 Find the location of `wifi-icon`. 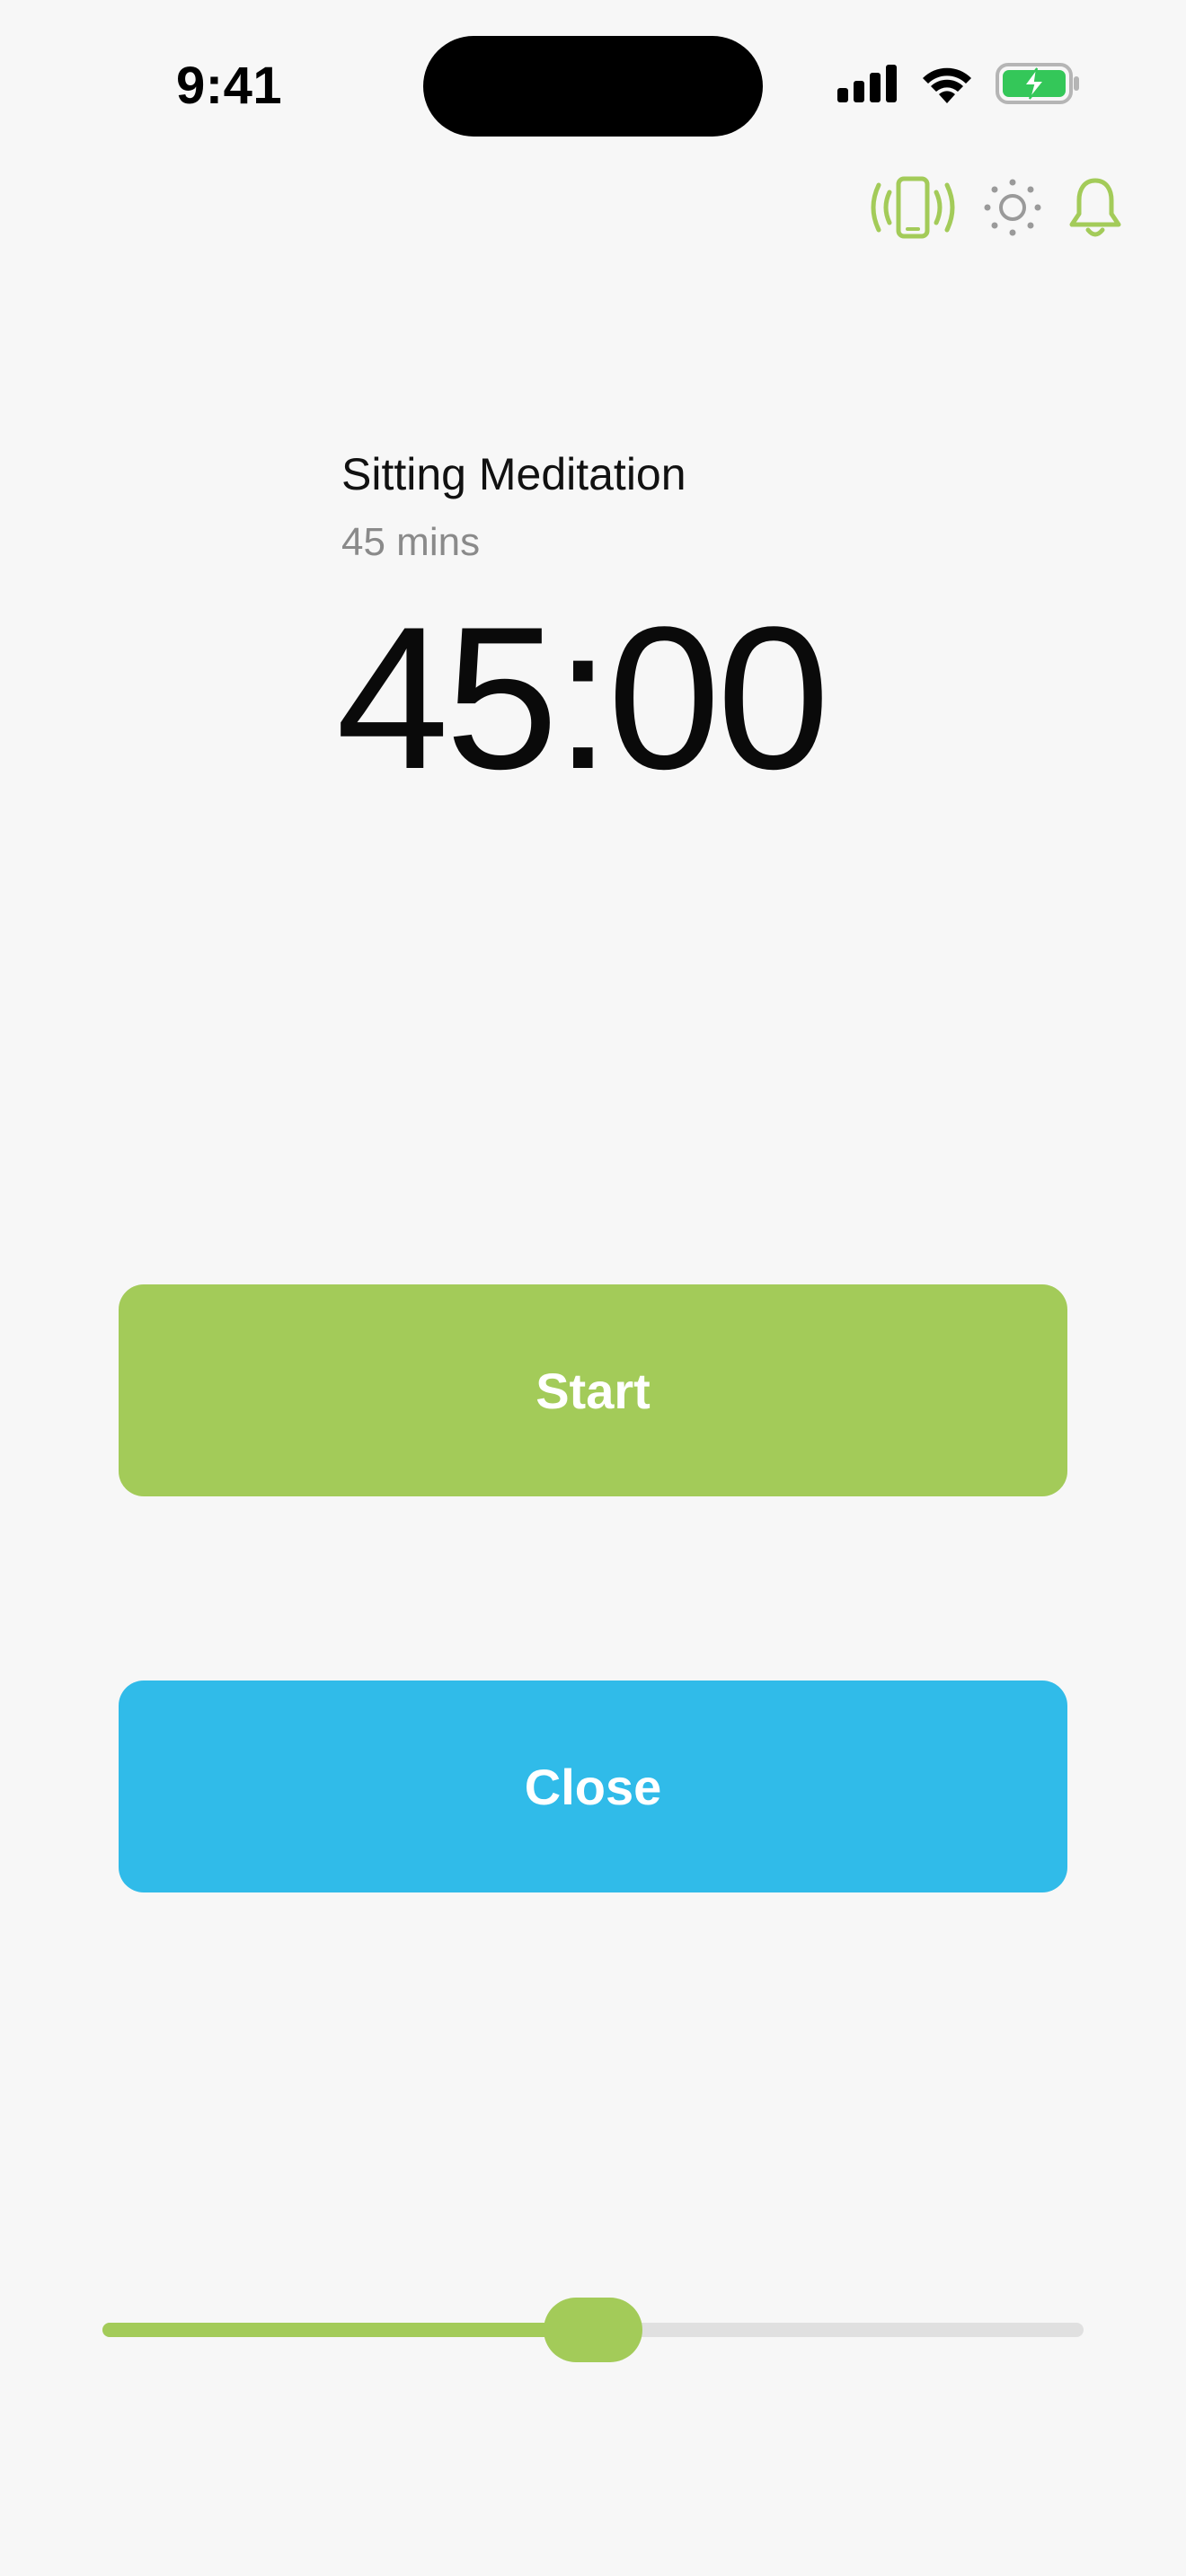

wifi-icon is located at coordinates (947, 86).